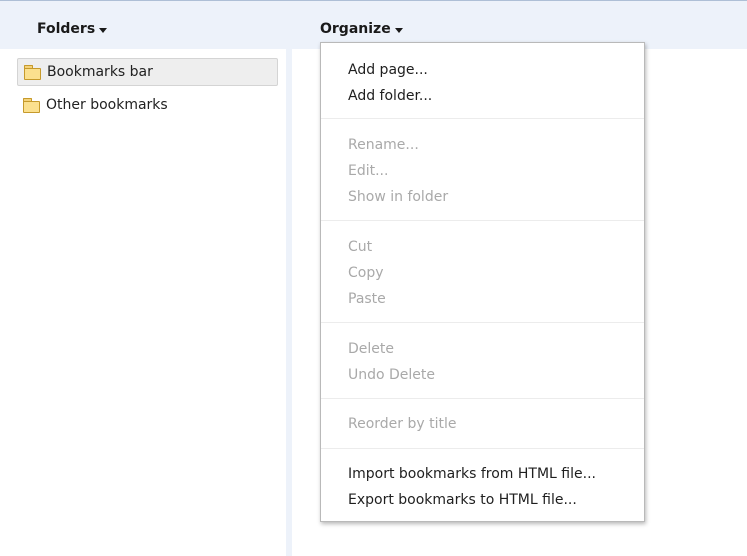 This screenshot has height=556, width=747. What do you see at coordinates (402, 424) in the screenshot?
I see `menu-item-reorder-by-title: Reorder by title` at bounding box center [402, 424].